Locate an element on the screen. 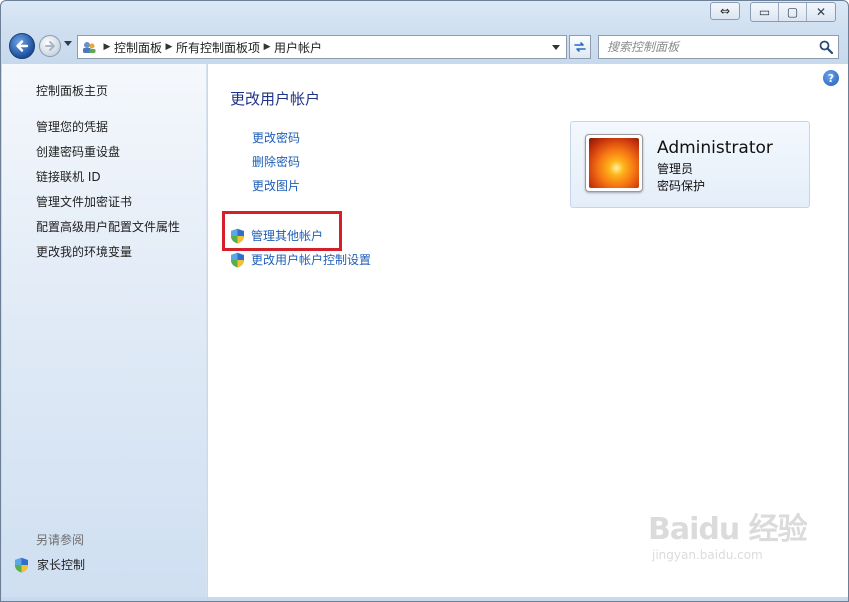  sidebar-control-panel-home: 控制面板主页 is located at coordinates (72, 90).